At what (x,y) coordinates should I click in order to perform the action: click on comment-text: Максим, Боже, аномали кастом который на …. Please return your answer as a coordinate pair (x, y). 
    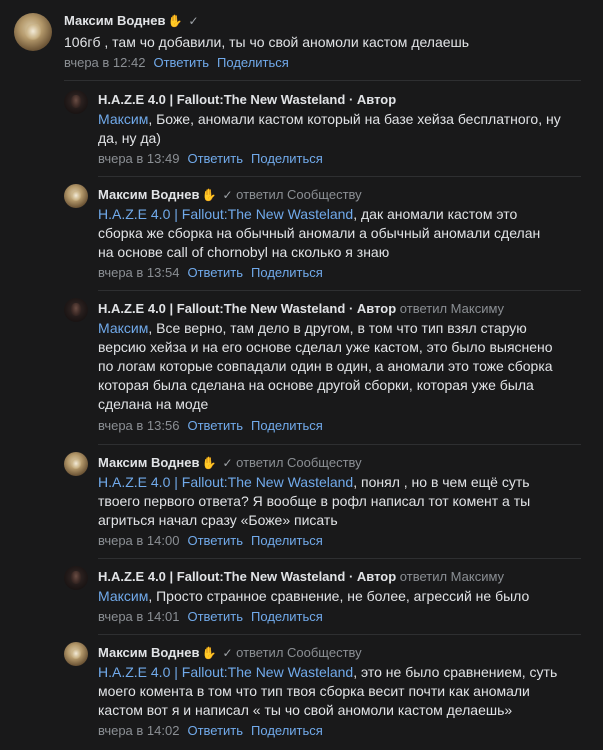
    Looking at the image, I should click on (329, 128).